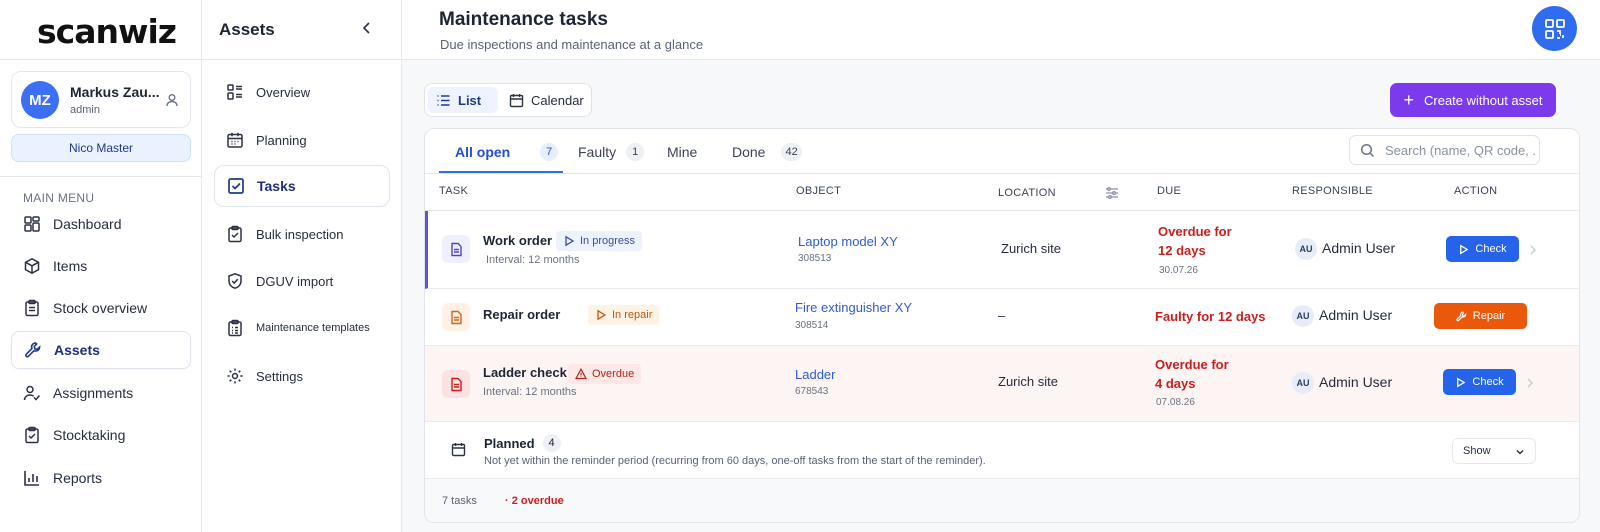 This screenshot has height=532, width=1600. I want to click on subnav-item-planning: Planning, so click(302, 140).